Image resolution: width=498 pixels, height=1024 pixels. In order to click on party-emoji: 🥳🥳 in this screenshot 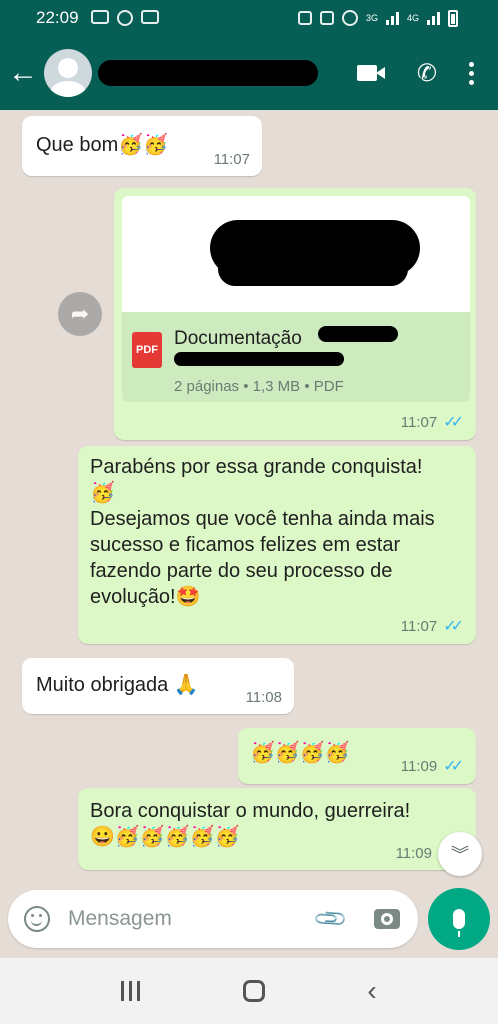, I will do `click(143, 145)`.